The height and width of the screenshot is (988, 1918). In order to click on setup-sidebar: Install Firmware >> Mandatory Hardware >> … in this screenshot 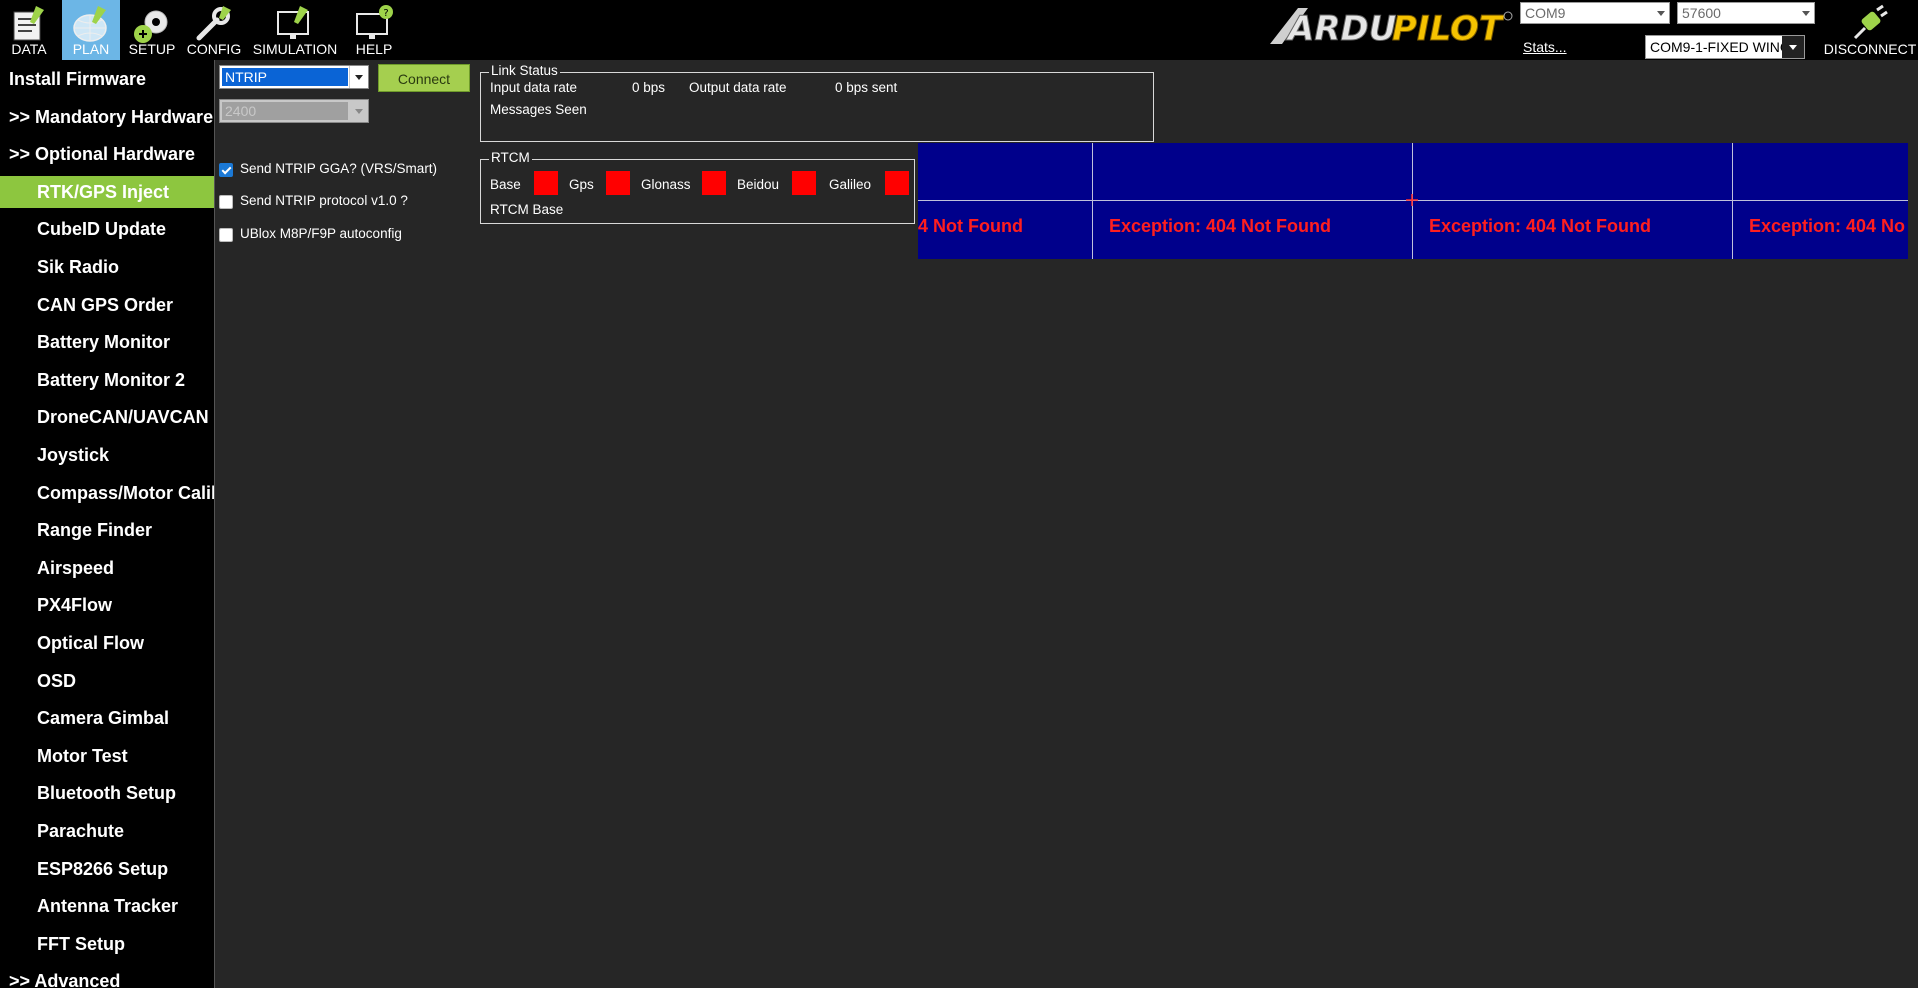, I will do `click(107, 524)`.